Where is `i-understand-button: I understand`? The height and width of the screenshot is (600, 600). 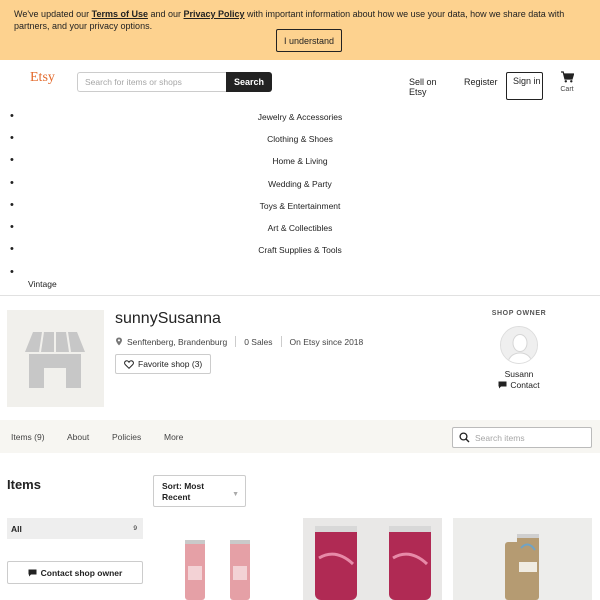
i-understand-button: I understand is located at coordinates (309, 40).